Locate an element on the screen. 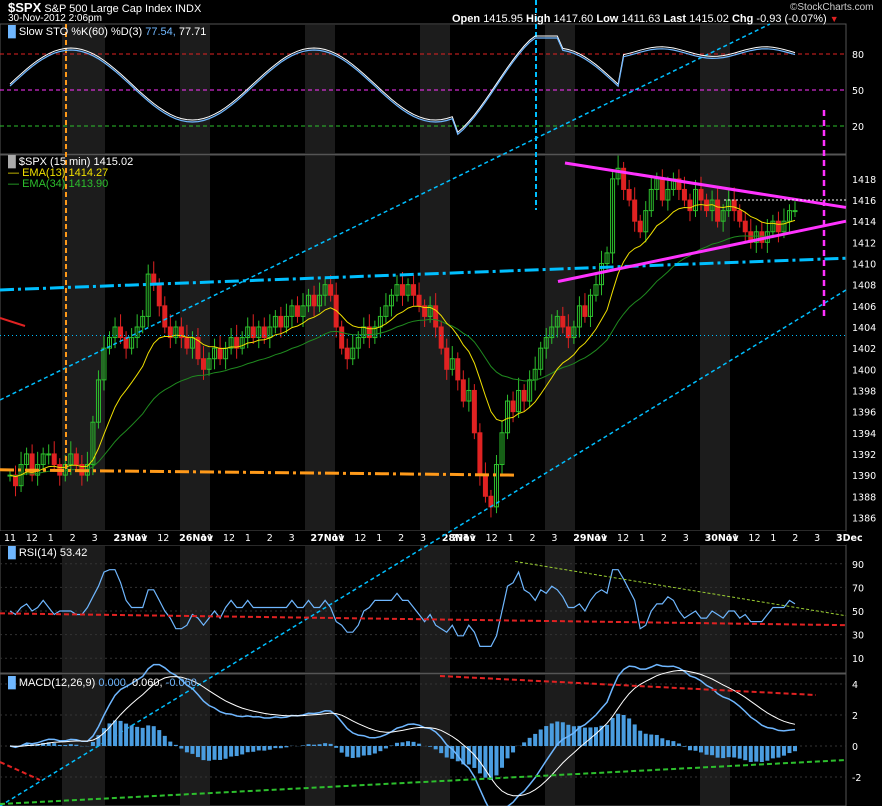 This screenshot has height=806, width=882. price-ytick: 1400 is located at coordinates (864, 370).